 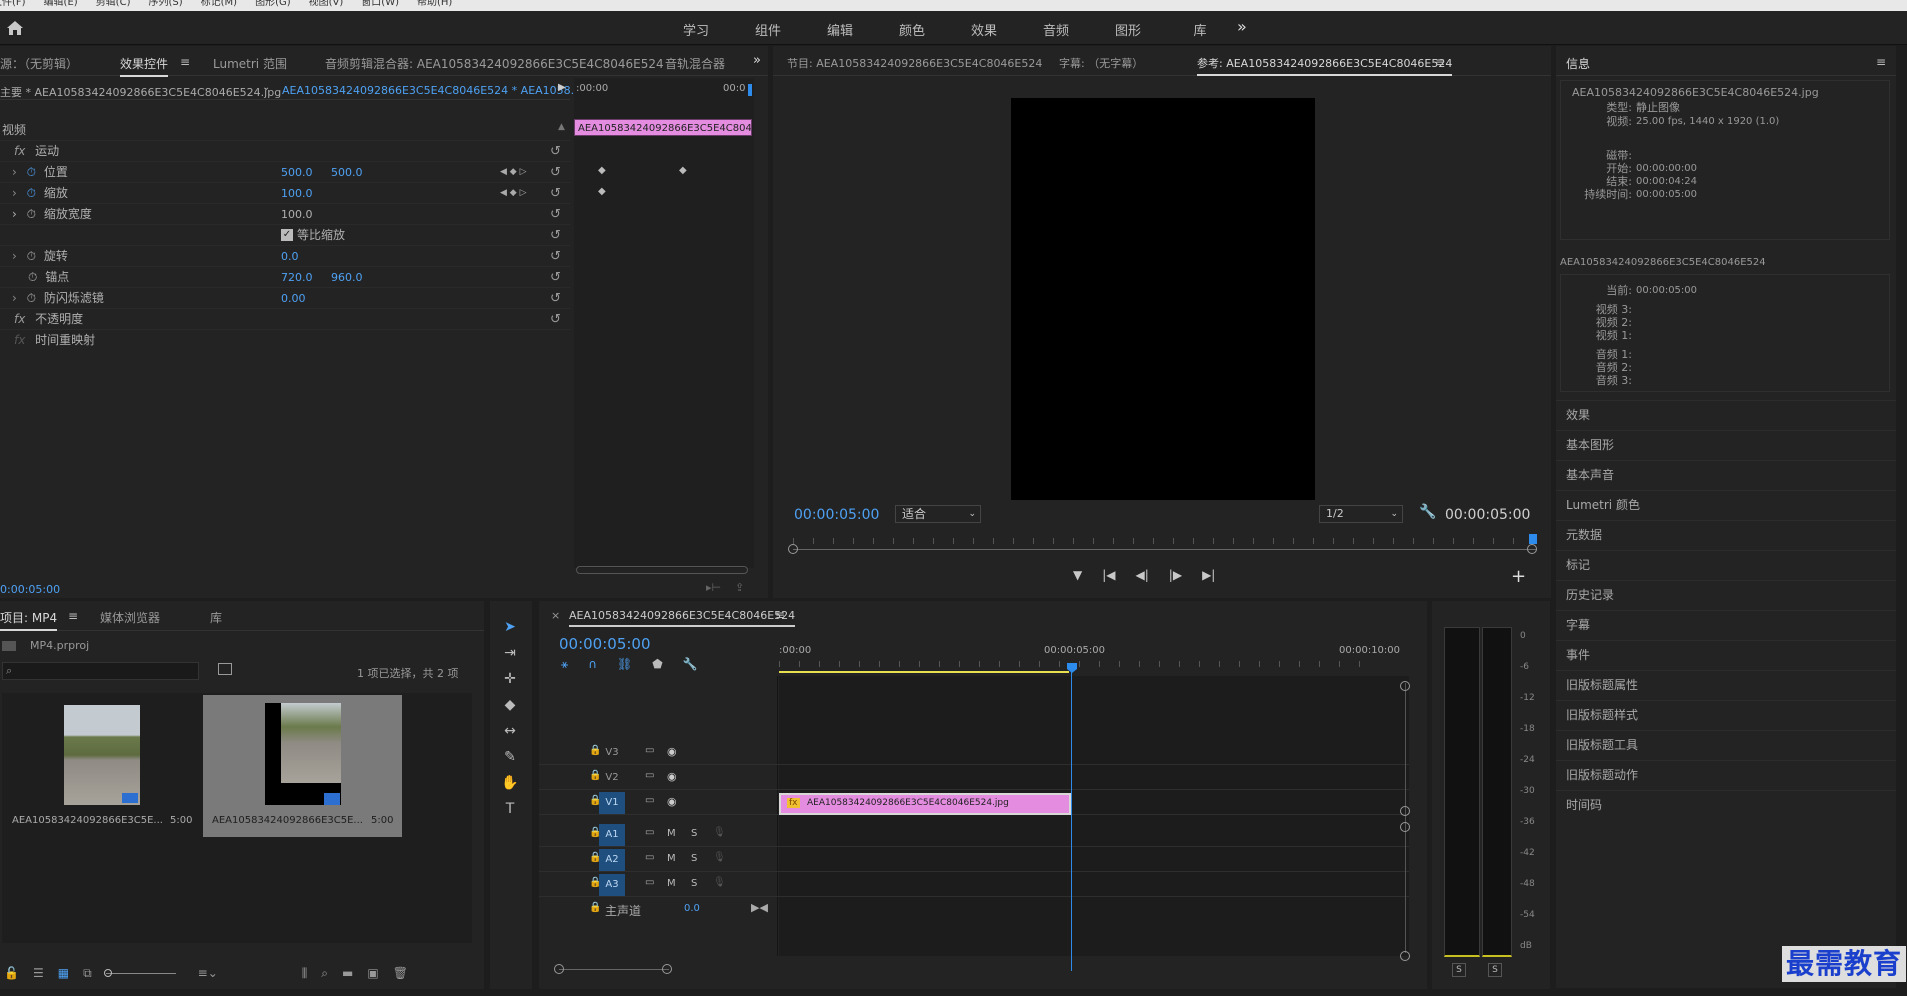 What do you see at coordinates (836, 515) in the screenshot?
I see `program-timecode-left: 00:00:05:00` at bounding box center [836, 515].